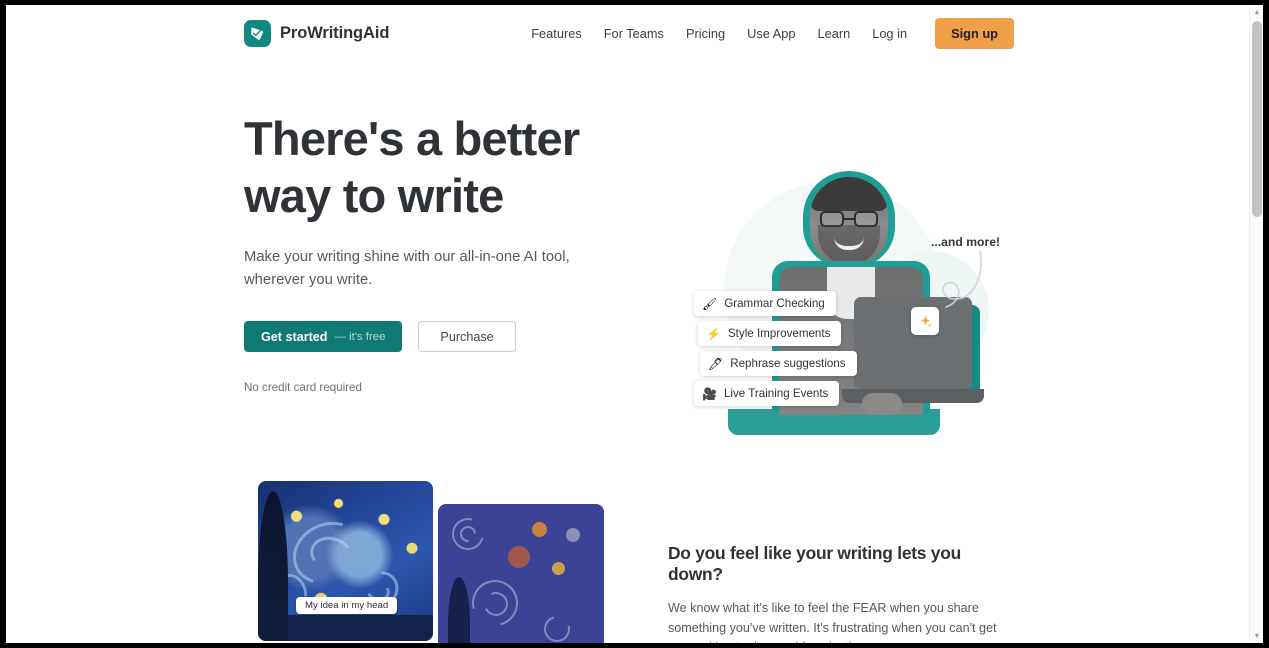 This screenshot has height=648, width=1269. I want to click on vertical-scrollbar: ▲ ▼, so click(1256, 324).